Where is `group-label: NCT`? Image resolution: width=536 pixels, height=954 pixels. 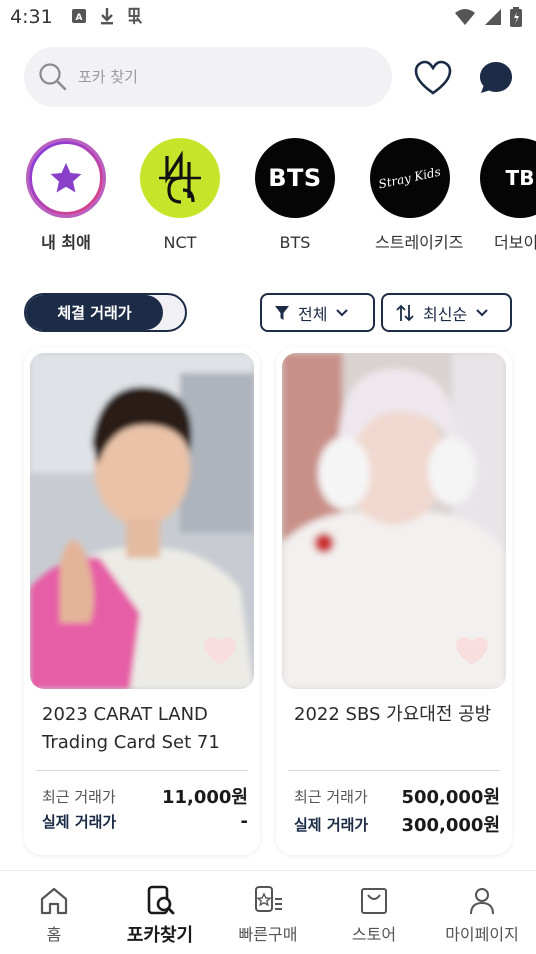 group-label: NCT is located at coordinates (180, 242).